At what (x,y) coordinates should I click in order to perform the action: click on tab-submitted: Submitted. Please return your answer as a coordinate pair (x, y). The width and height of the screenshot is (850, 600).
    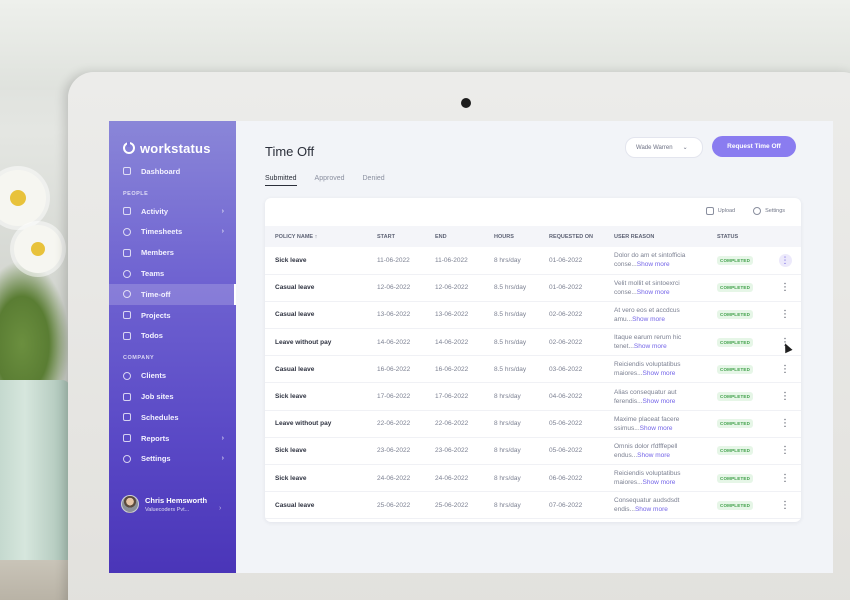
    Looking at the image, I should click on (281, 180).